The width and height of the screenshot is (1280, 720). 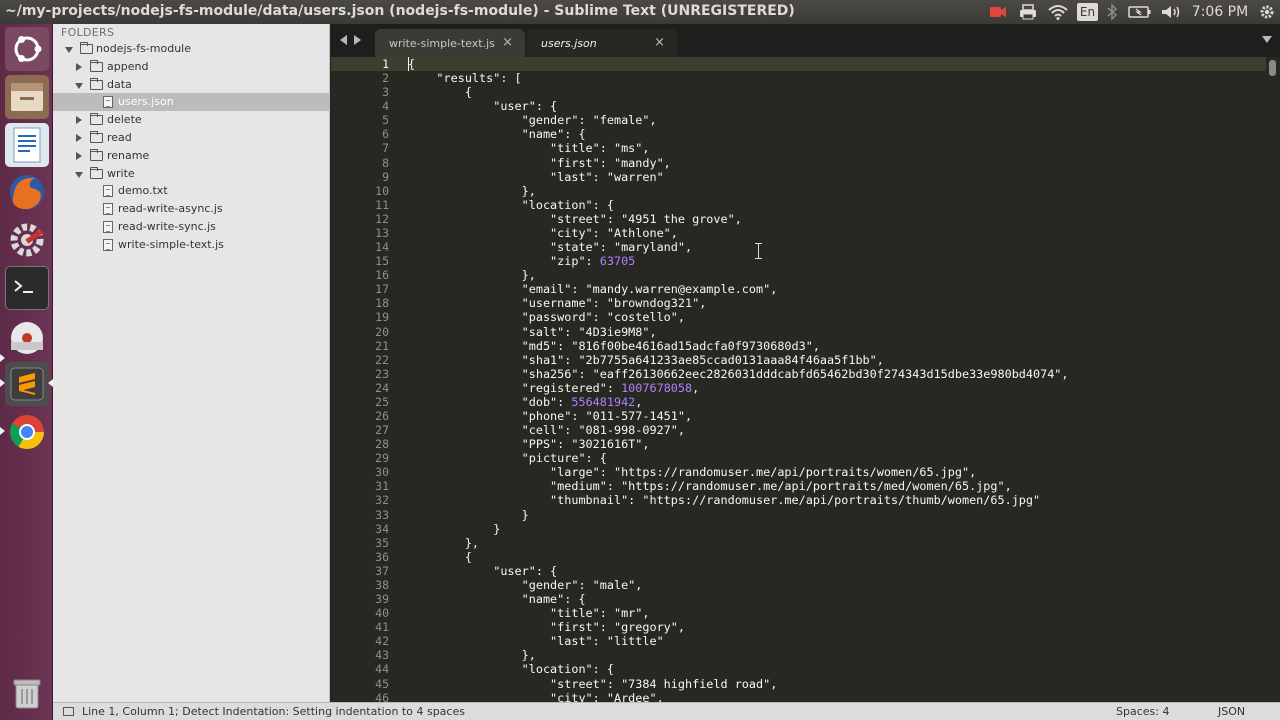 I want to click on code-line: "name": {, so click(x=497, y=599).